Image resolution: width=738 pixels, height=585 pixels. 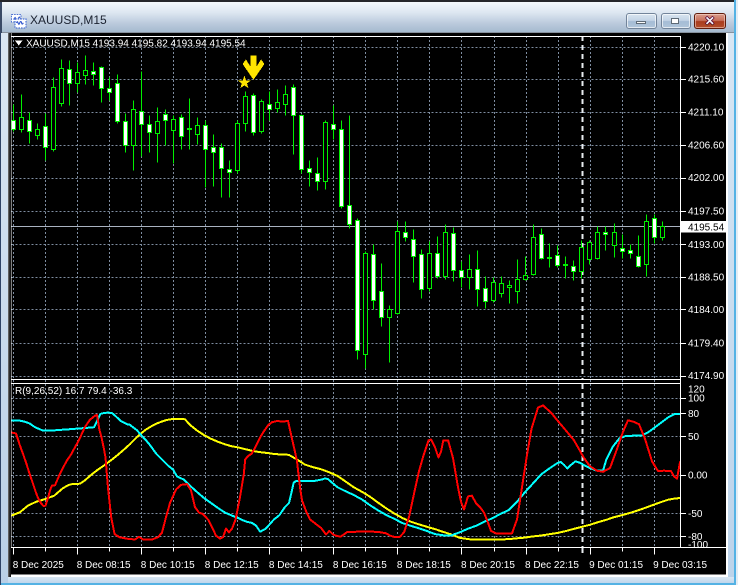 I want to click on svg-text: 4188.50, so click(x=706, y=278).